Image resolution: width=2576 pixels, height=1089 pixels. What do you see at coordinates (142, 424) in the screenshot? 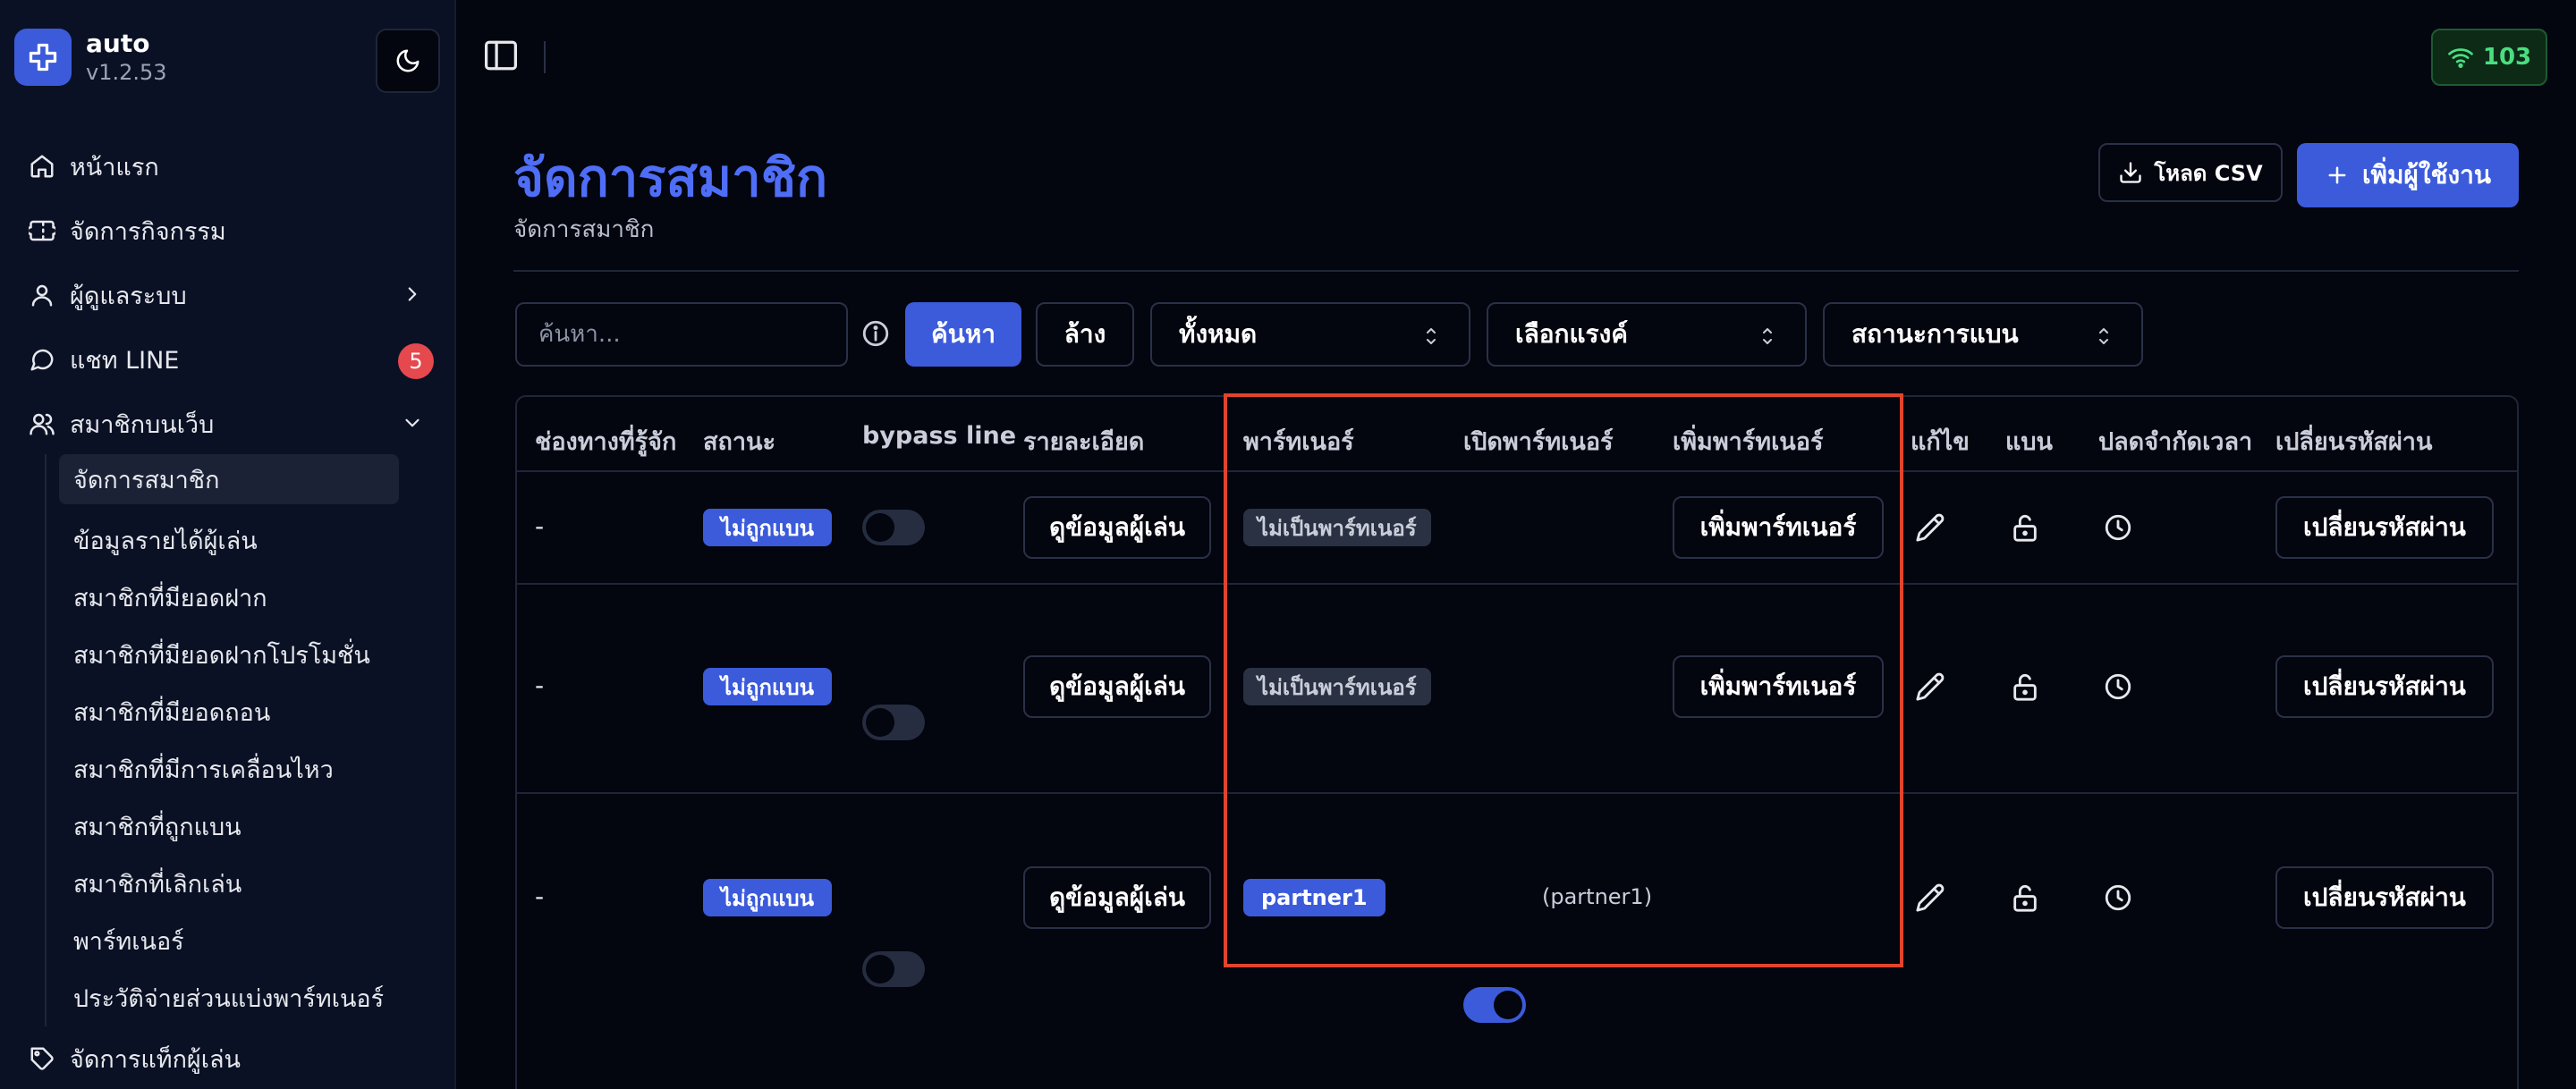
I see `sidebar-item-label: สมาชิกบนเว็บ` at bounding box center [142, 424].